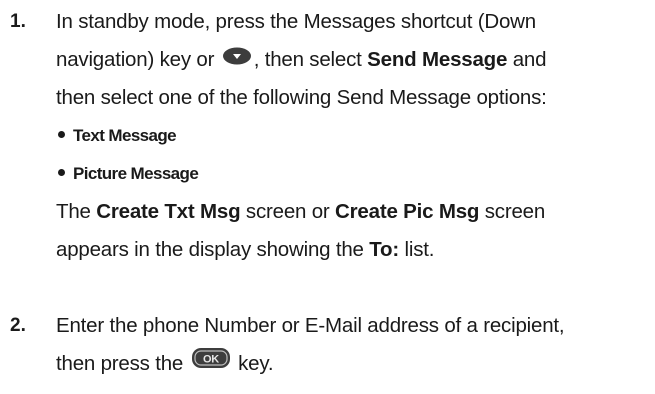 The height and width of the screenshot is (394, 655). I want to click on step-number: 1., so click(18, 21).